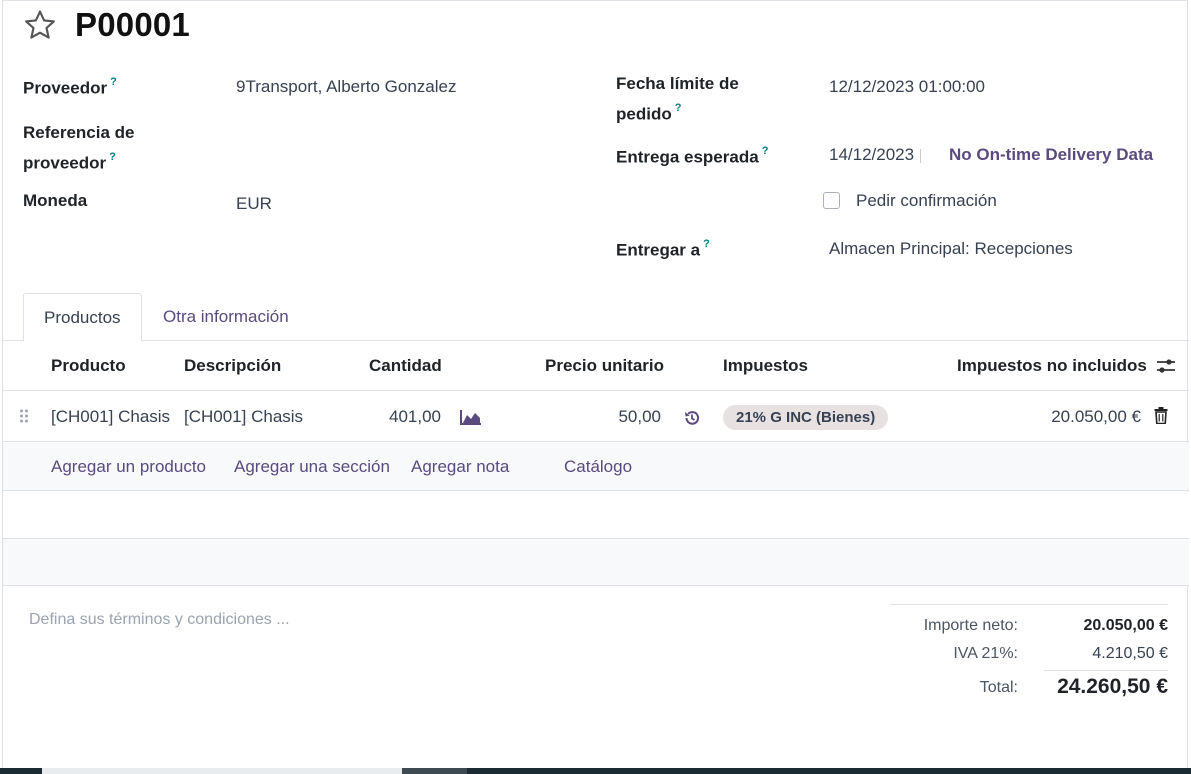 The image size is (1191, 774). Describe the element at coordinates (1166, 366) in the screenshot. I see `optional-columns-icon` at that location.